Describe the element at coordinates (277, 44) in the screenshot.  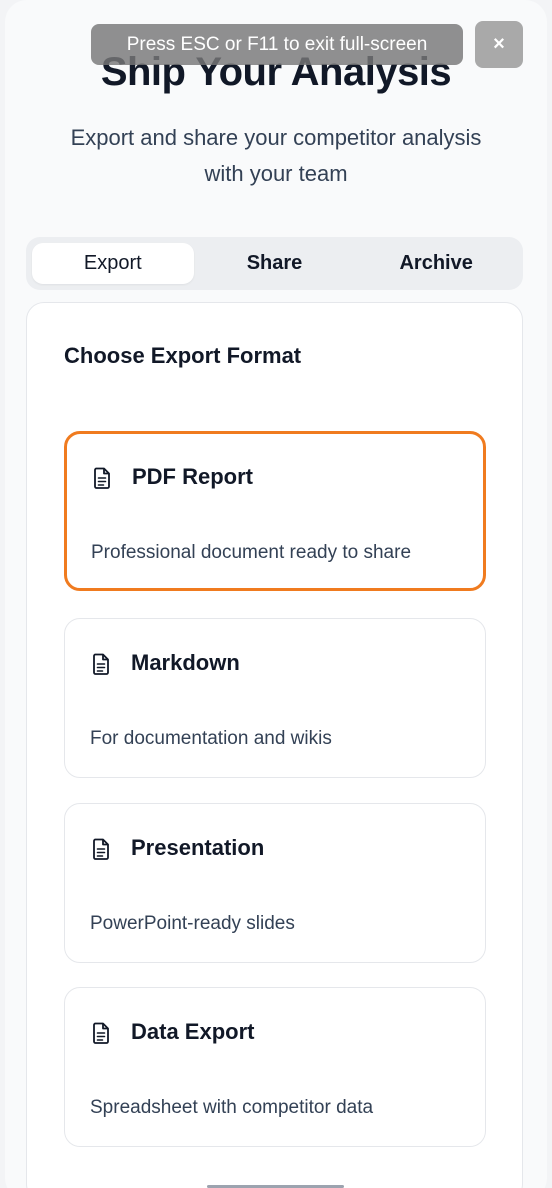
I see `fullscreen-notice: Press ESC or F11 to exit full-screen` at that location.